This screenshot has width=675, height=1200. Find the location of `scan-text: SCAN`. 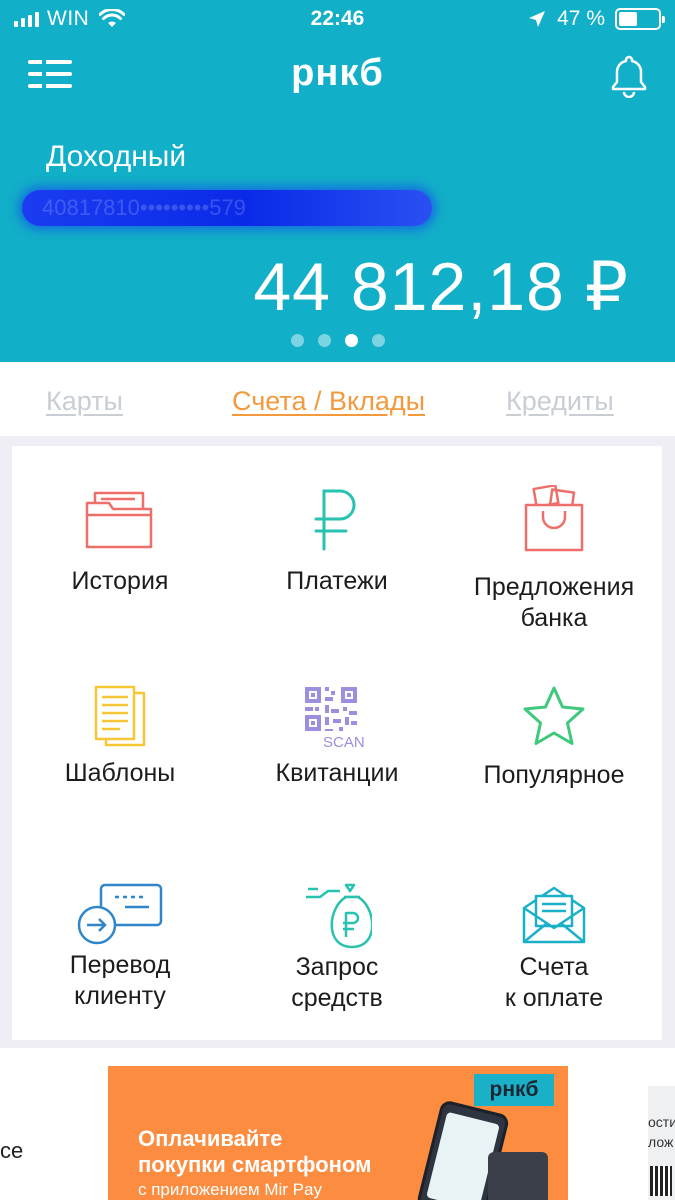

scan-text: SCAN is located at coordinates (344, 741).